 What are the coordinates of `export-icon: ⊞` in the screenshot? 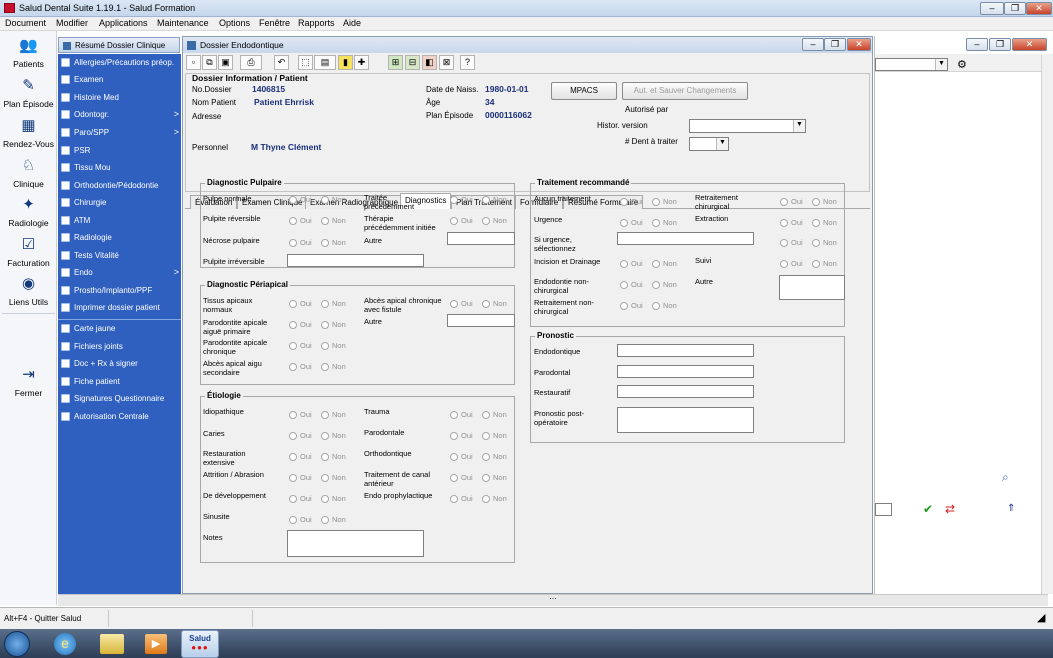 It's located at (395, 62).